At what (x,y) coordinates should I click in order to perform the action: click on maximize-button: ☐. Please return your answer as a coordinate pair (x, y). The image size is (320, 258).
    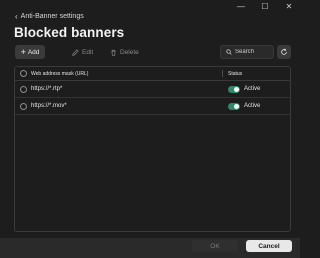
    Looking at the image, I should click on (265, 7).